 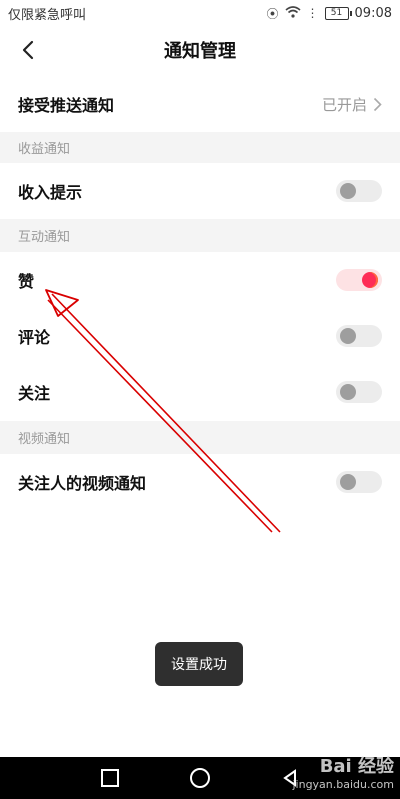 What do you see at coordinates (50, 192) in the screenshot?
I see `income-tip-label: 收入提示` at bounding box center [50, 192].